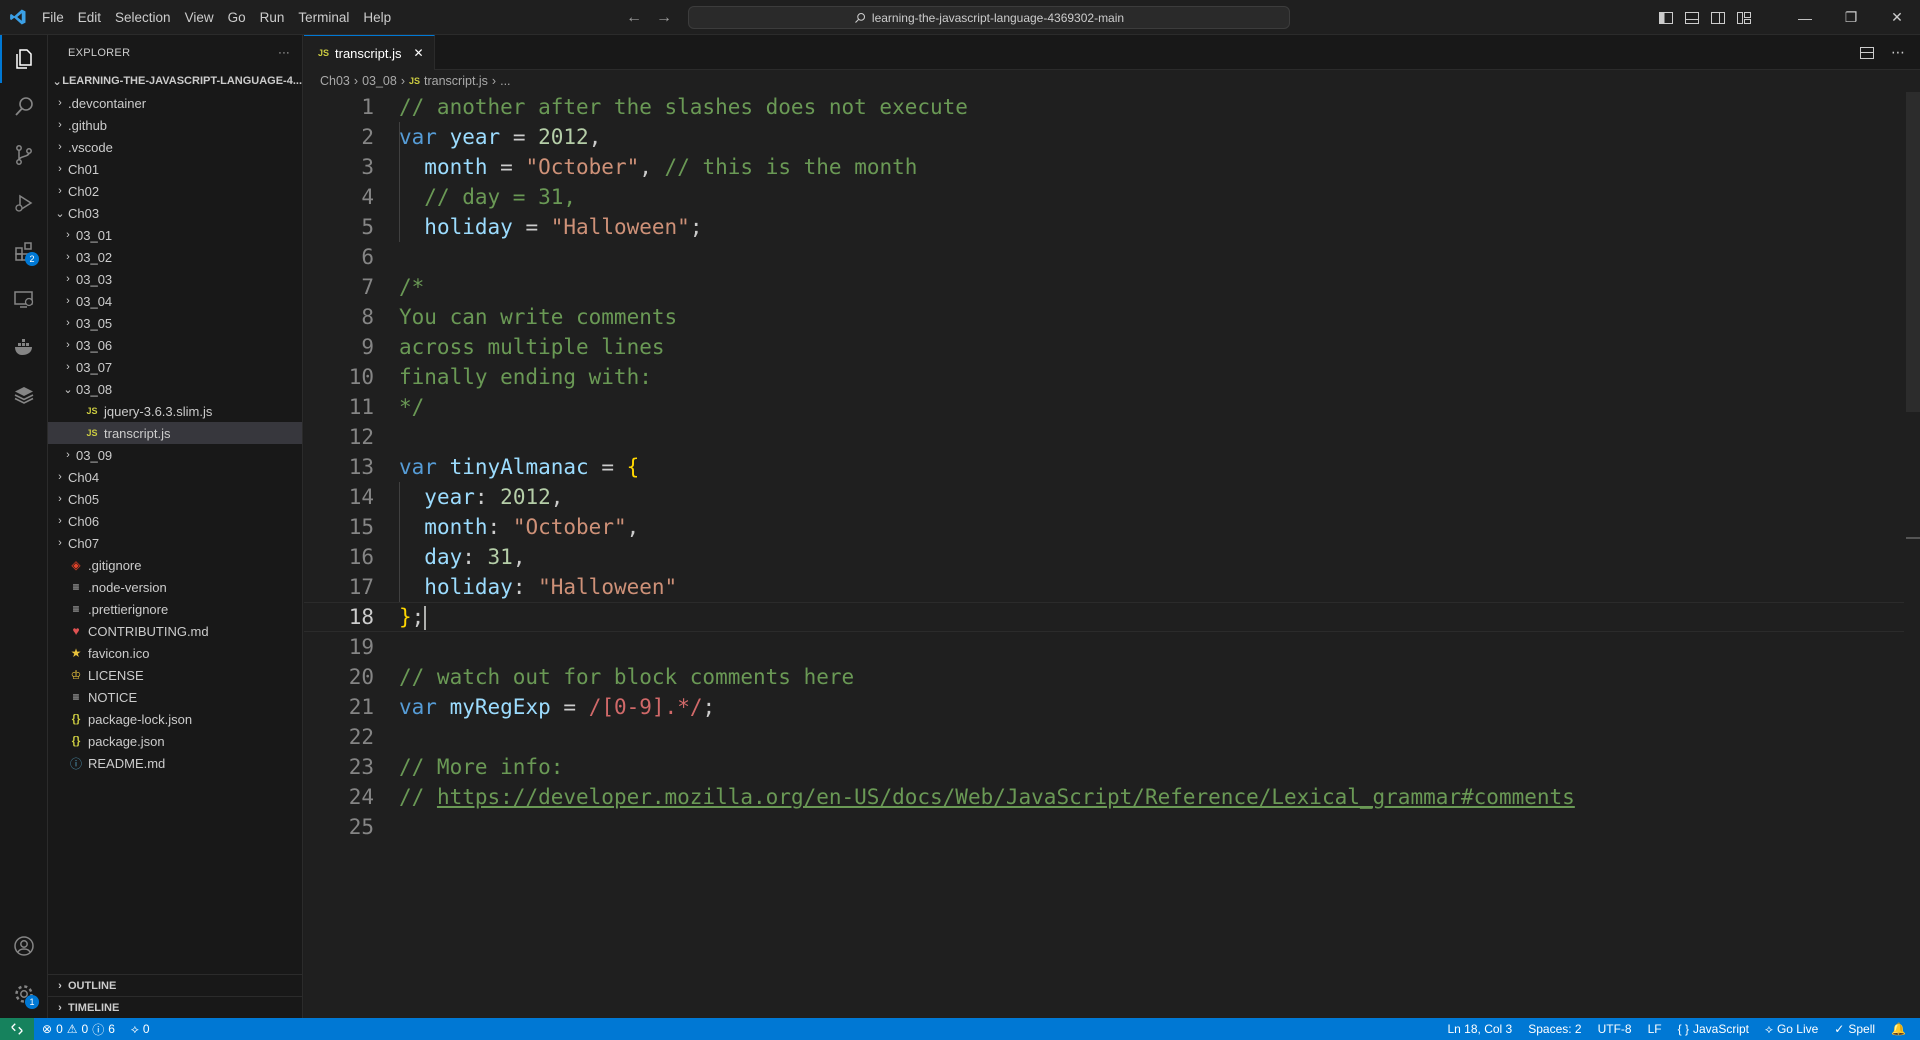 Image resolution: width=1920 pixels, height=1040 pixels. Describe the element at coordinates (175, 169) in the screenshot. I see `folder-item: › Ch01` at that location.